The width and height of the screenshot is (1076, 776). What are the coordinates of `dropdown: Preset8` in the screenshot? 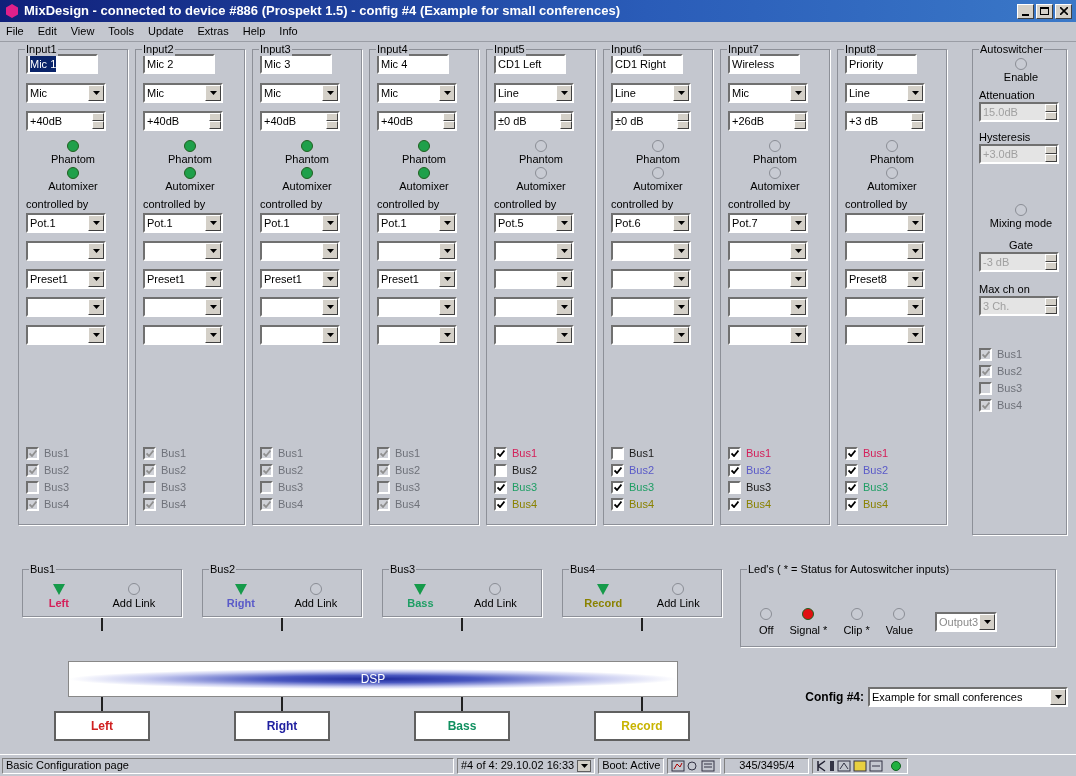 It's located at (885, 279).